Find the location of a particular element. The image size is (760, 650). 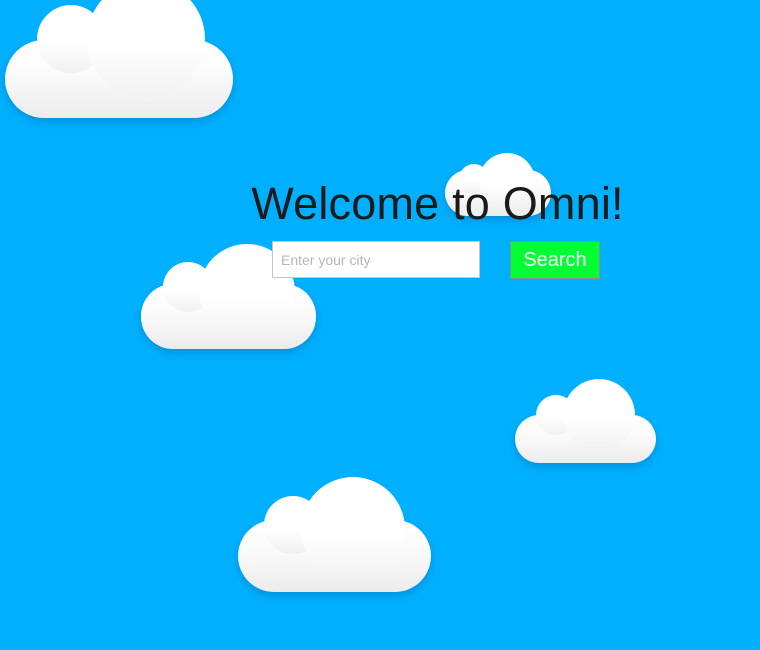

city-search-input is located at coordinates (376, 259).